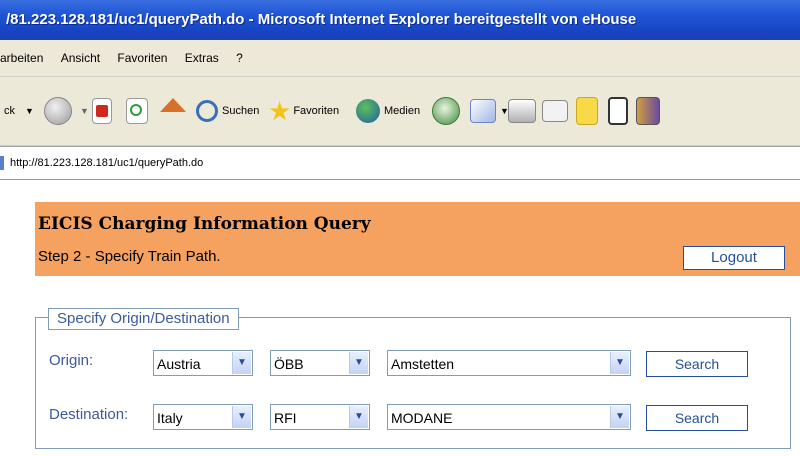  Describe the element at coordinates (509, 417) in the screenshot. I see `destination-station-select: MODANE ▼` at that location.